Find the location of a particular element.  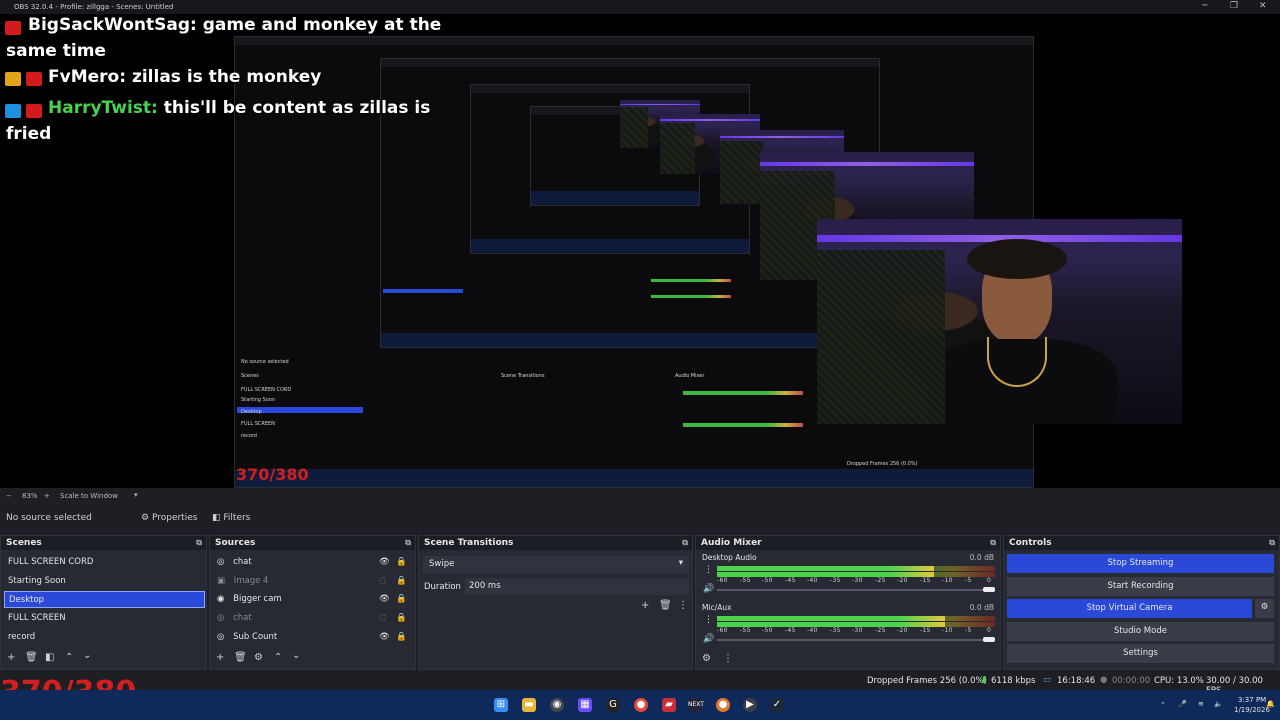

source-item: ◎ Sub Count 👁 🔒 is located at coordinates (310, 637).